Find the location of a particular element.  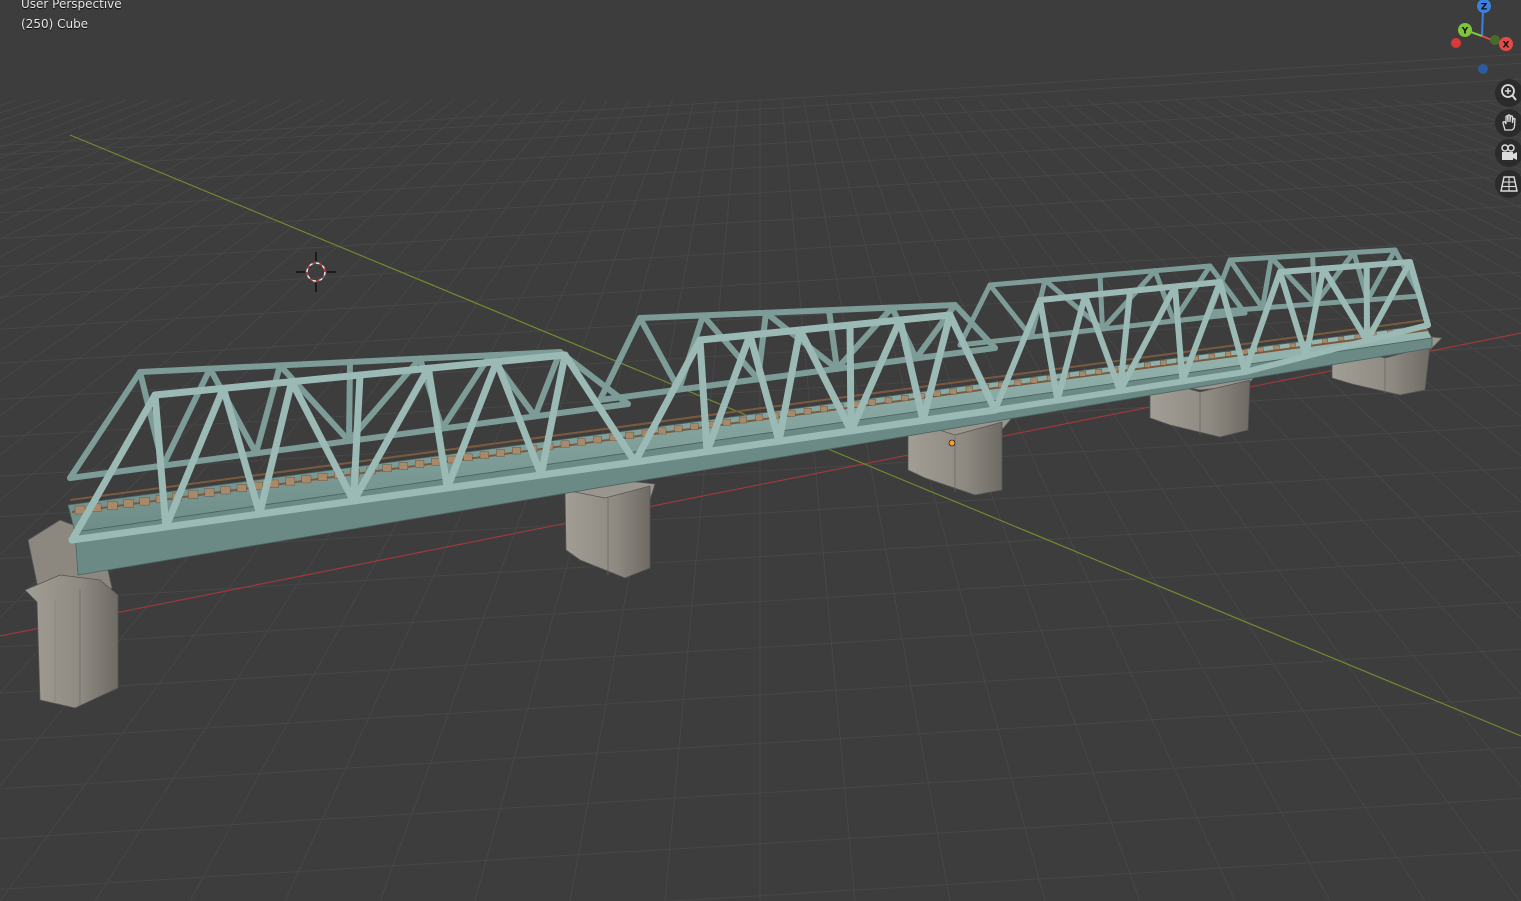

camera-icon is located at coordinates (1509, 152).